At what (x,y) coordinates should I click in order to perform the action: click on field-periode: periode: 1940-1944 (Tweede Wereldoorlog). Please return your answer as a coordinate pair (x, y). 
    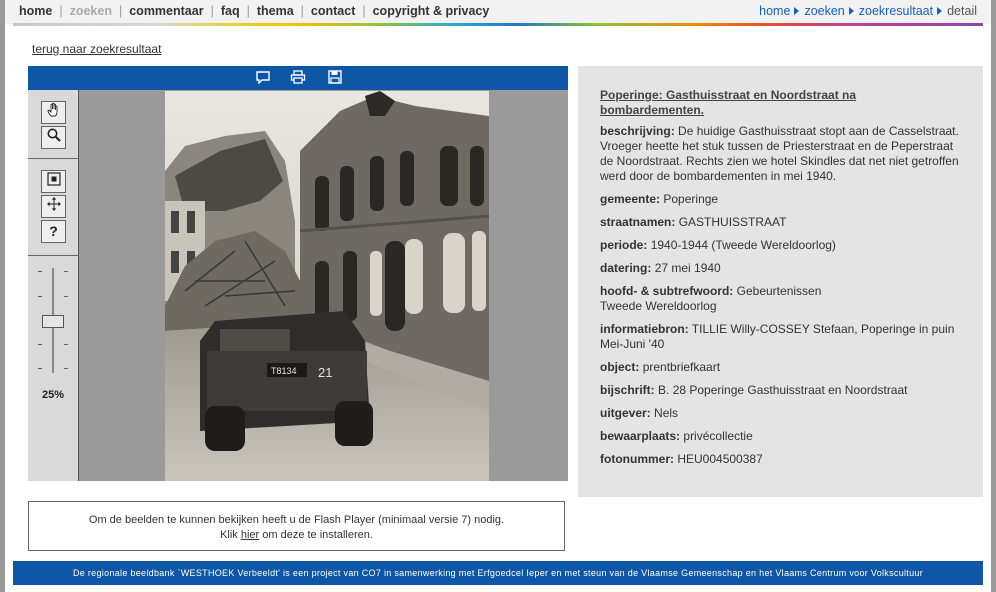
    Looking at the image, I should click on (781, 245).